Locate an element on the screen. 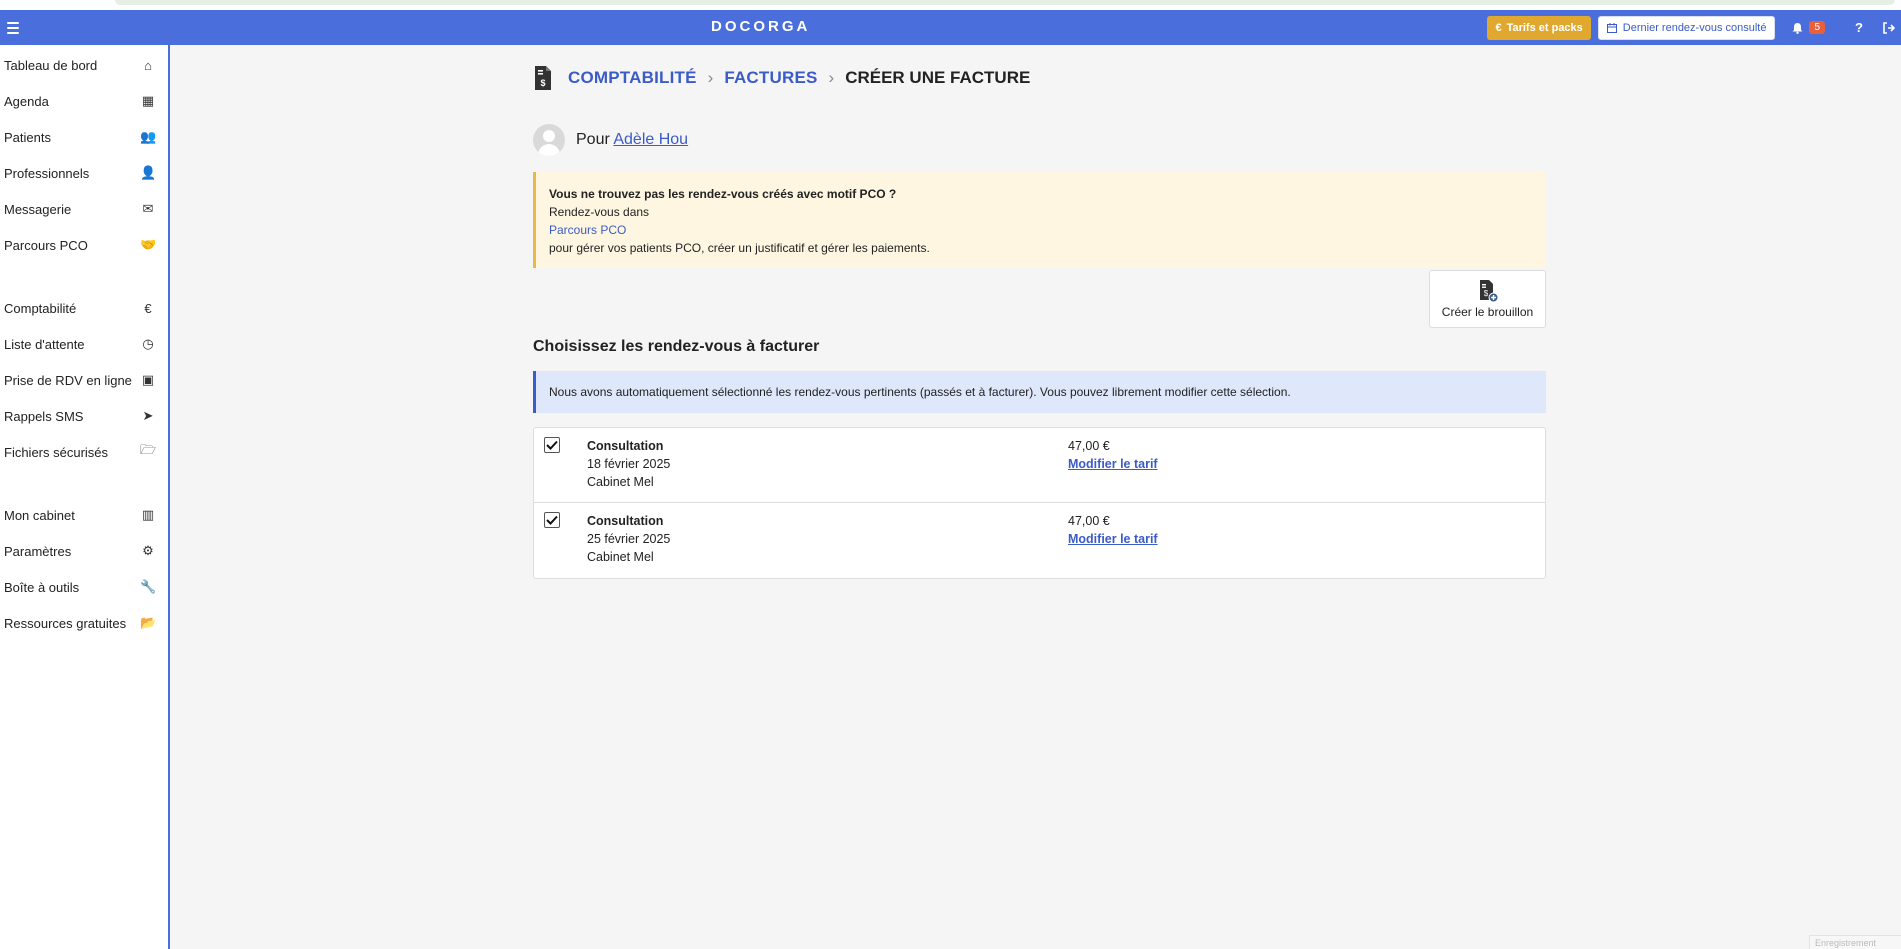  sidebar-item-handshake: Parcours PCO 🤝 is located at coordinates (84, 245).